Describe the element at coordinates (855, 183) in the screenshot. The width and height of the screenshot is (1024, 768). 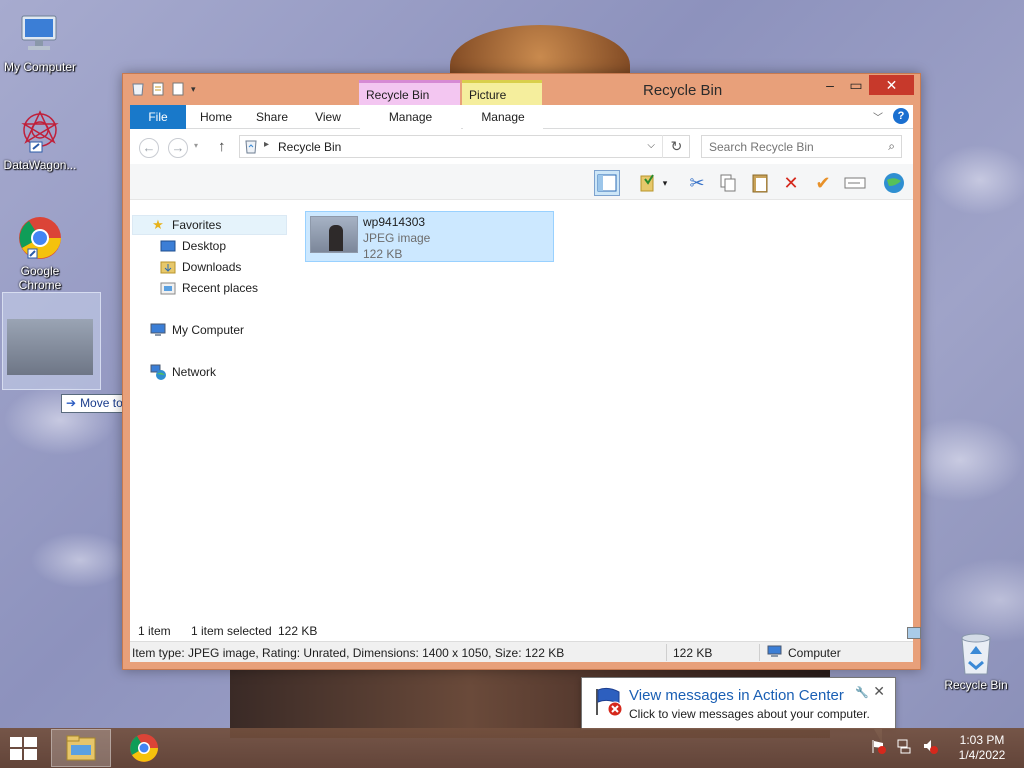
I see `rename-icon` at that location.